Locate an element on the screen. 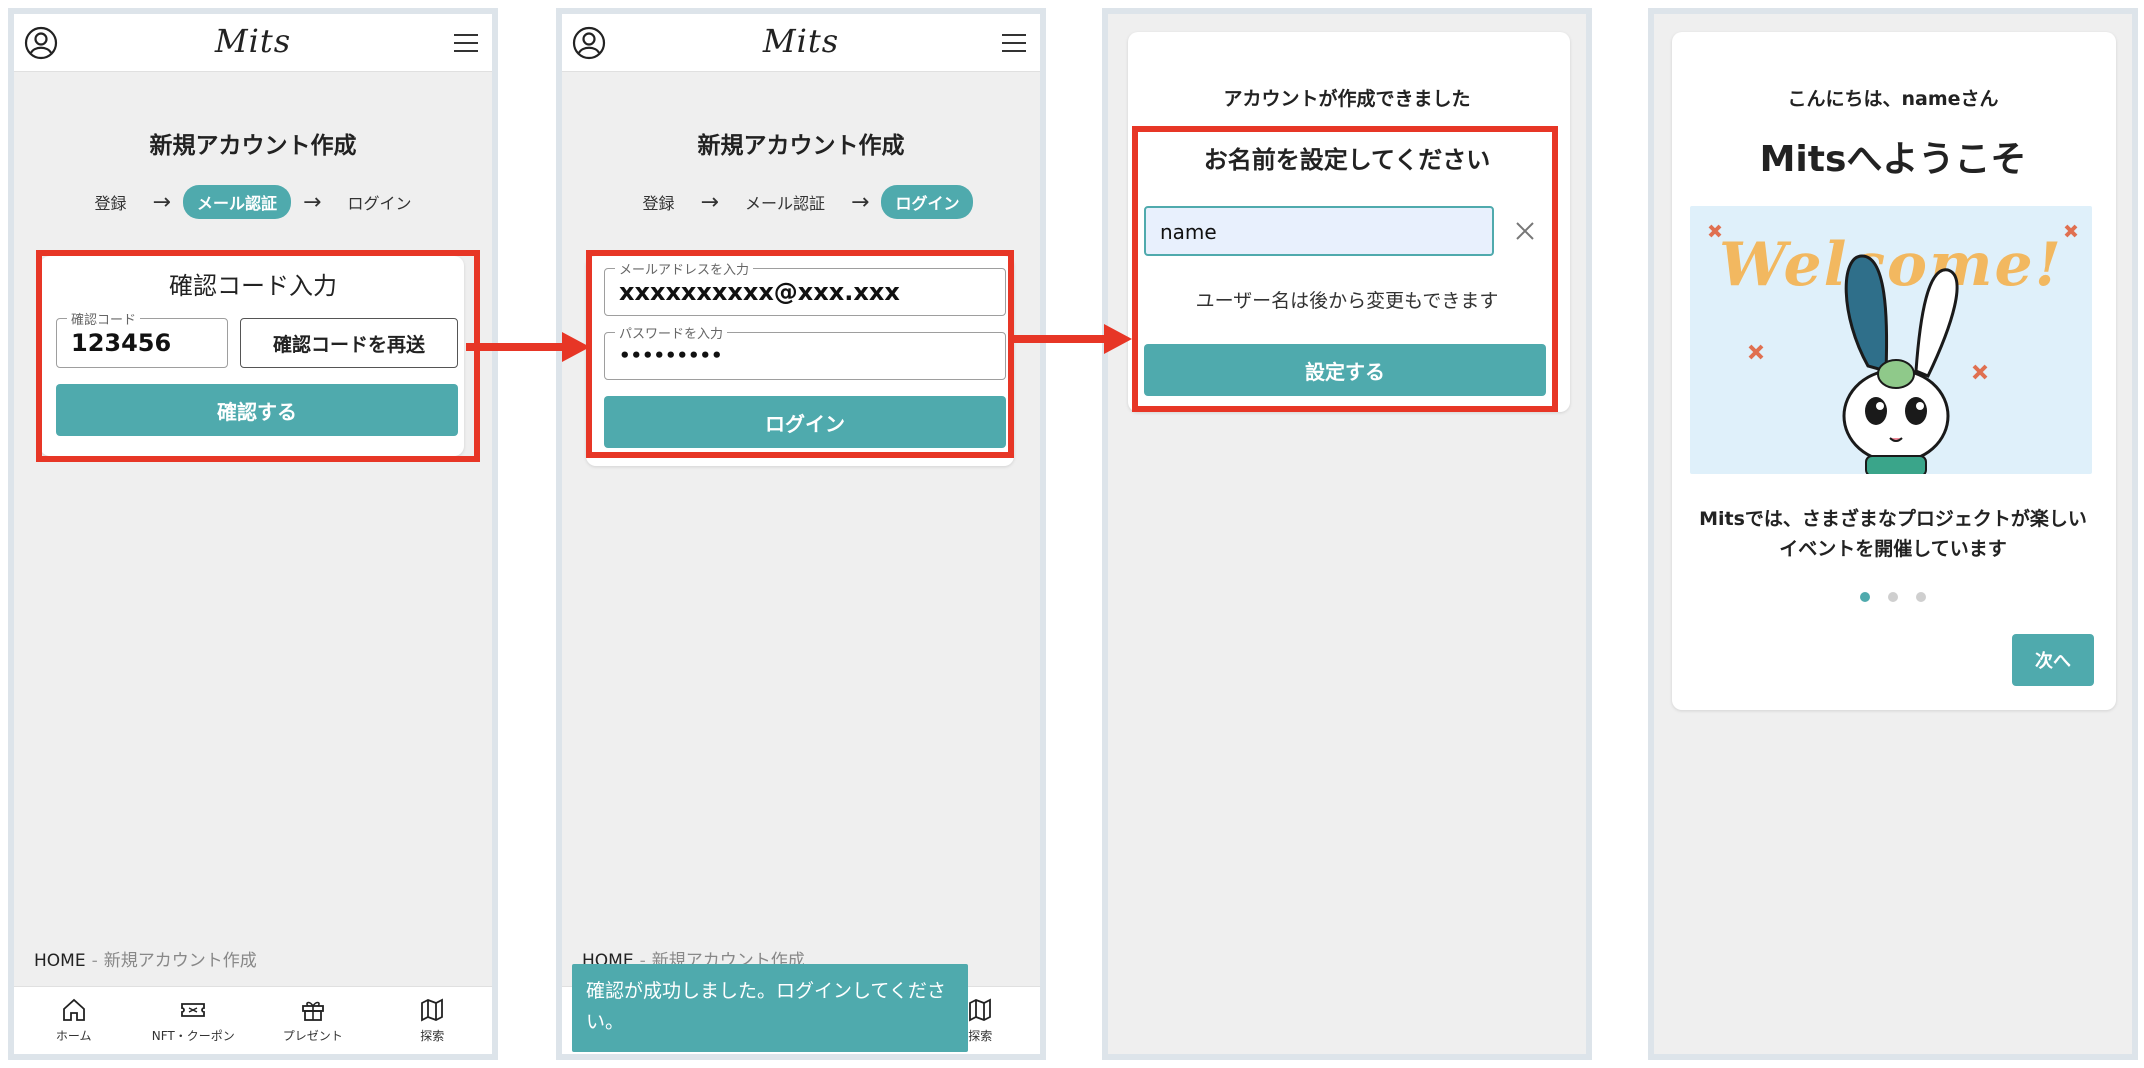  rabbit-mascot-icon is located at coordinates (1893, 349).